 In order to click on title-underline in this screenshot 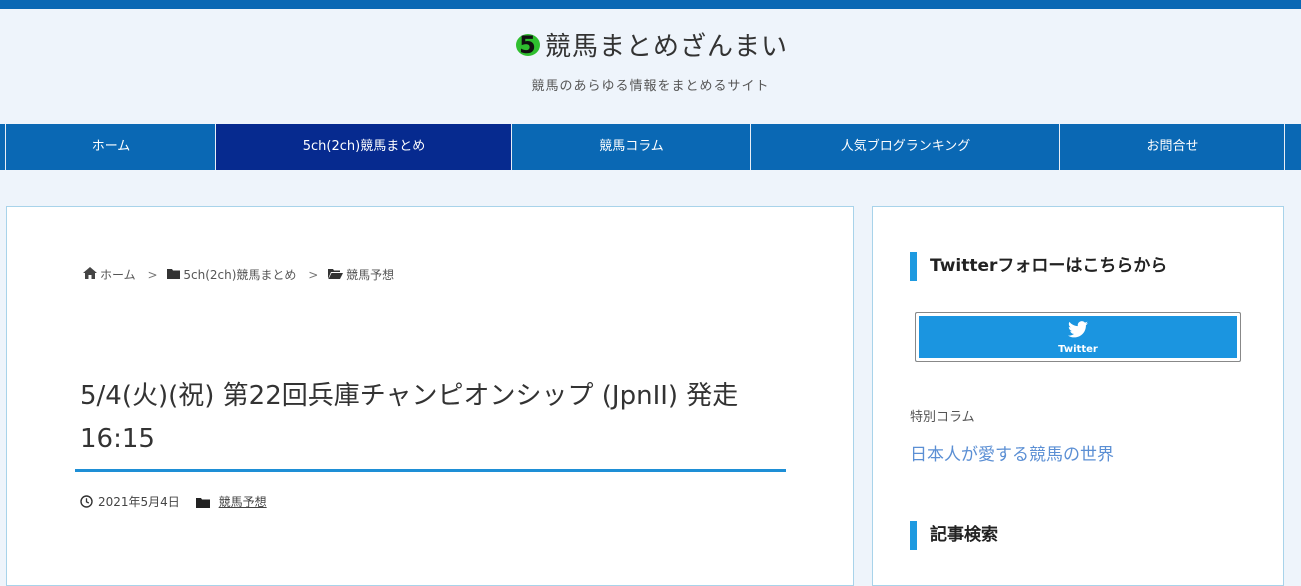, I will do `click(430, 470)`.